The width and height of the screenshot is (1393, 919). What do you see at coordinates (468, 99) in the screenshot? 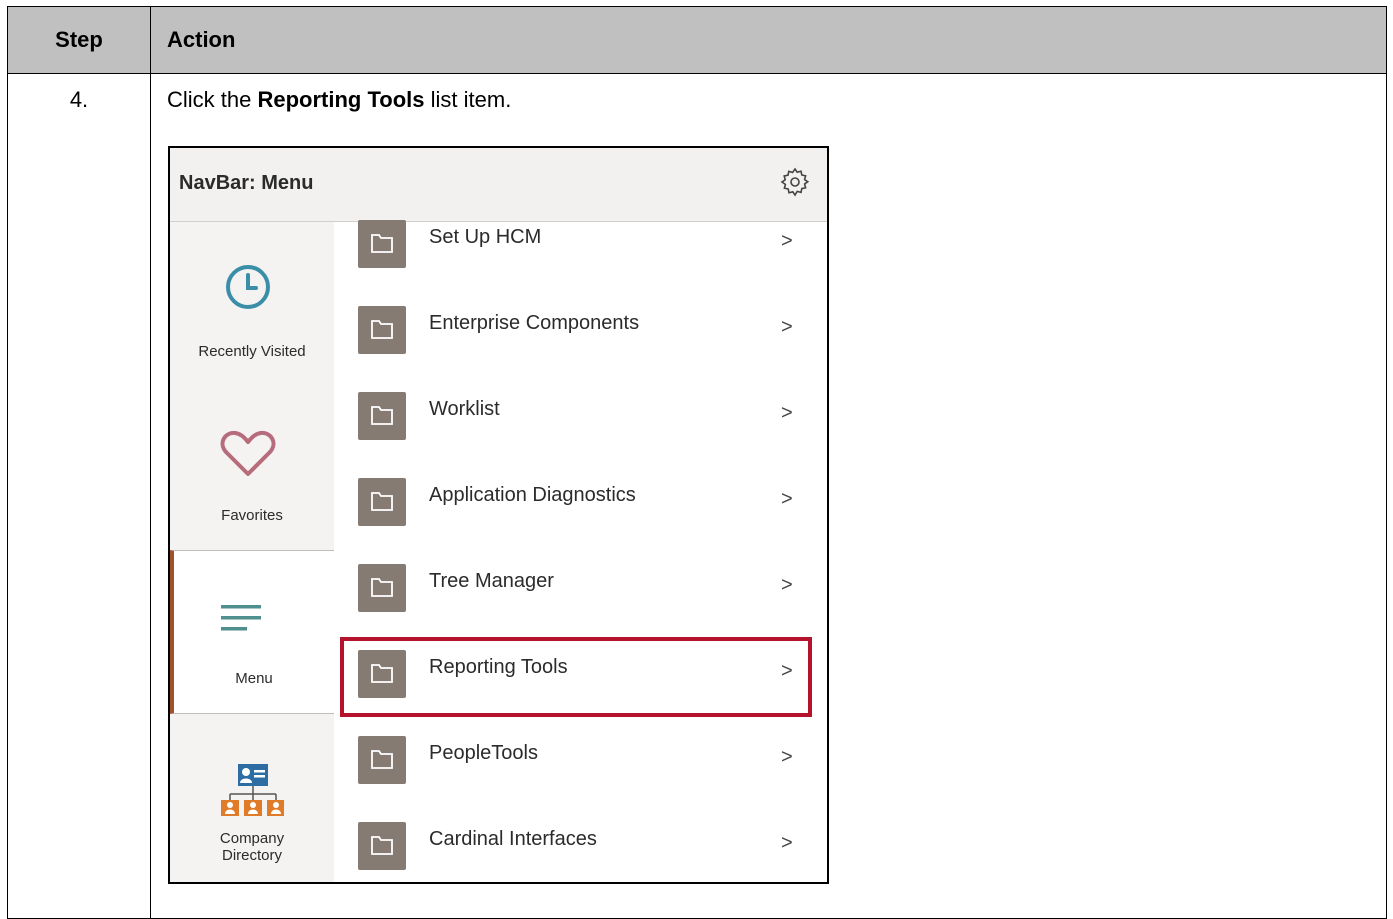
I see `instruction-suffix: list item.` at bounding box center [468, 99].